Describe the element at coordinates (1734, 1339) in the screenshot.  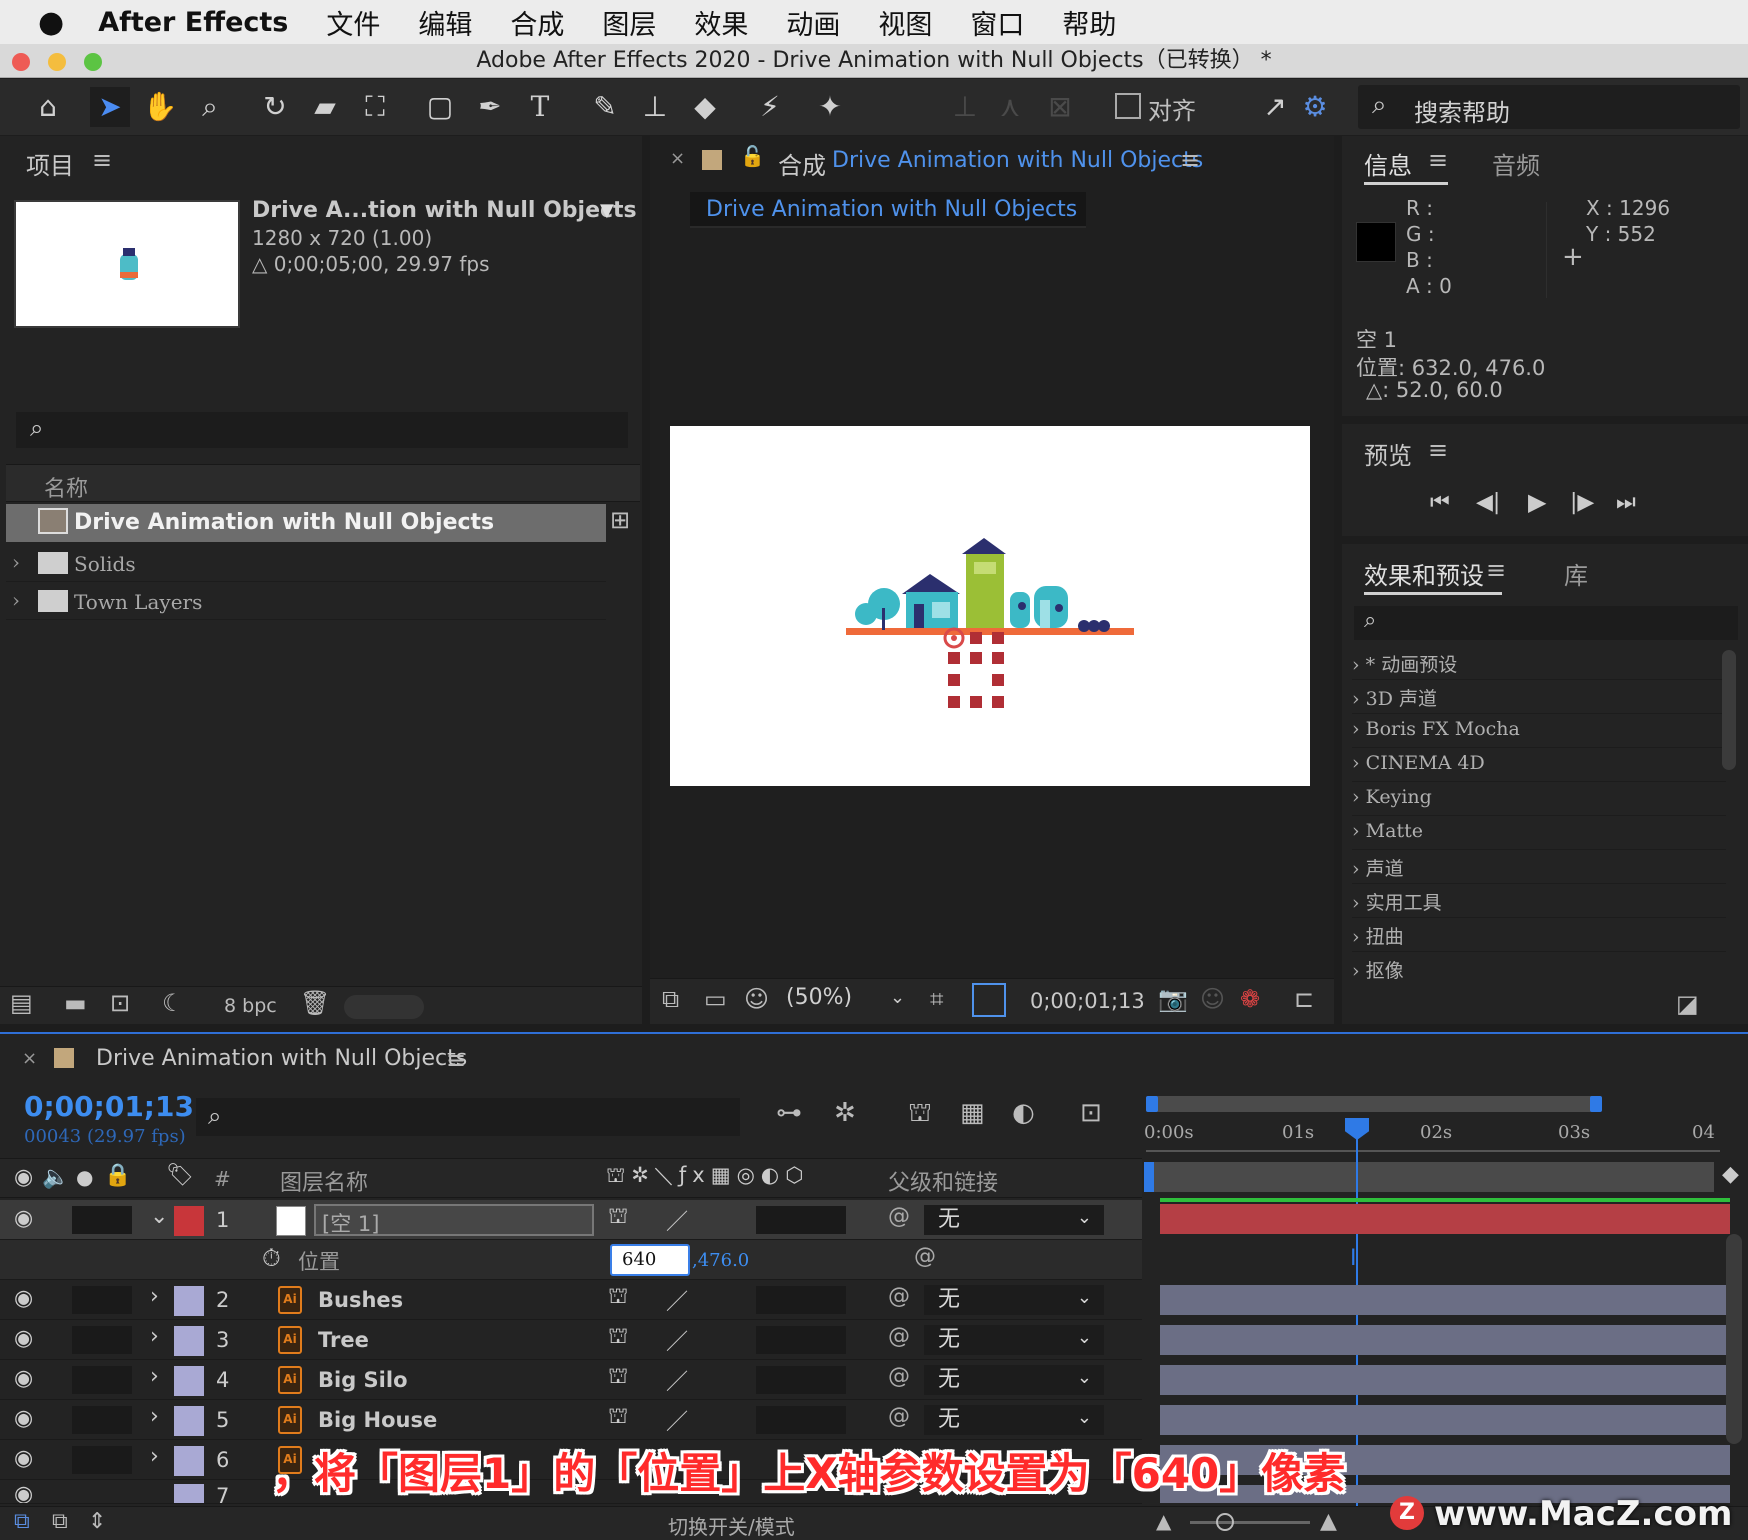
I see `timeline-scrollbar-thumb` at that location.